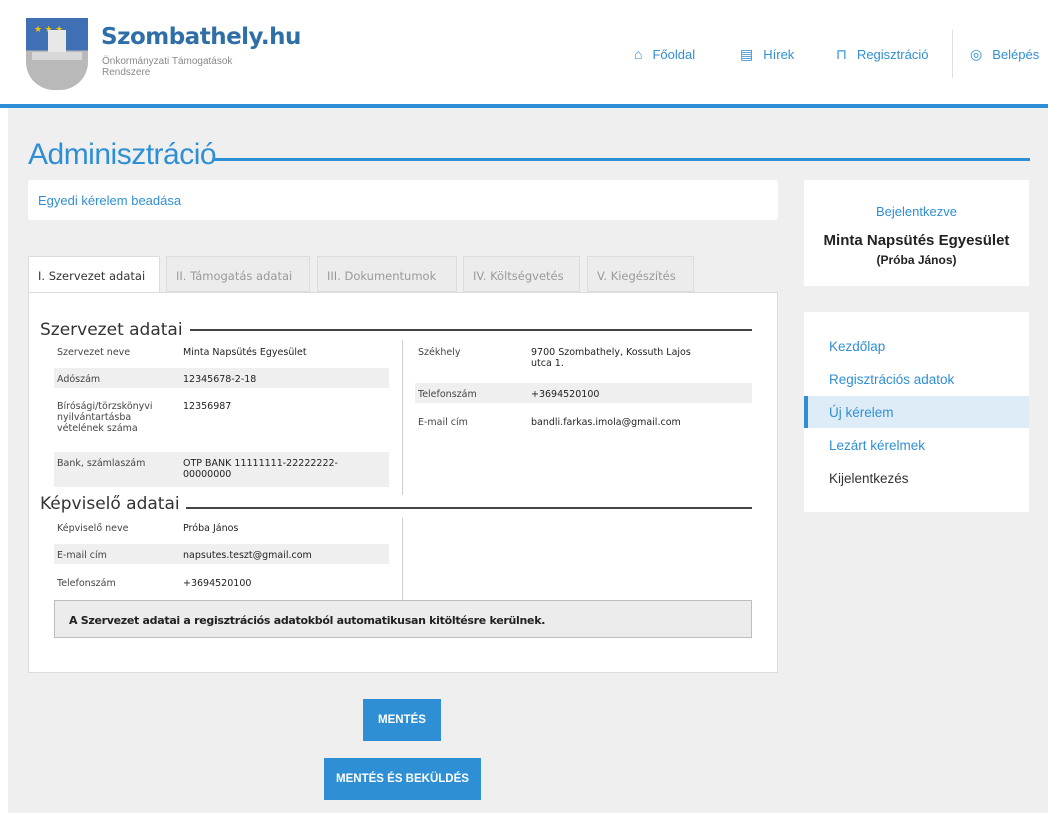 This screenshot has height=813, width=1048. I want to click on user-icon: ◎, so click(976, 54).